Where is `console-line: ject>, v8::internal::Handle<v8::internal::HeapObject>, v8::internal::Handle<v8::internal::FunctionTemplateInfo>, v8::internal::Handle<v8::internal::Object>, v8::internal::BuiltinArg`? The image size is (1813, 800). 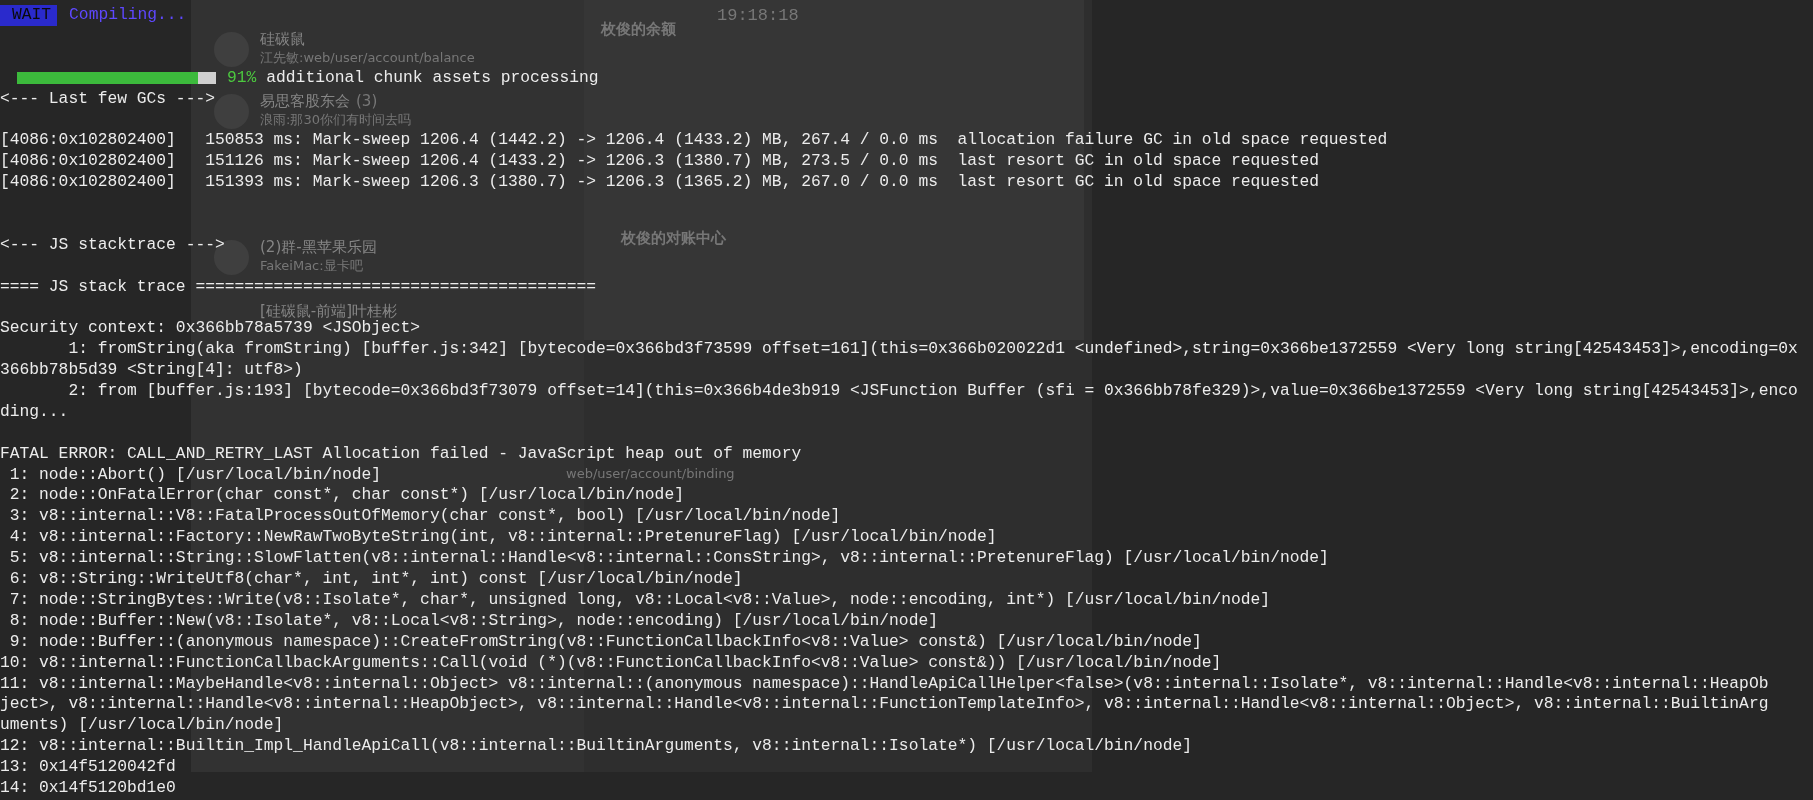
console-line: ject>, v8::internal::Handle<v8::internal::HeapObject>, v8::internal::Handle<v8::internal::FunctionTemplateInfo>, v8::internal::Handle<v8::internal::Object>, v8::internal::BuiltinArg is located at coordinates (884, 705).